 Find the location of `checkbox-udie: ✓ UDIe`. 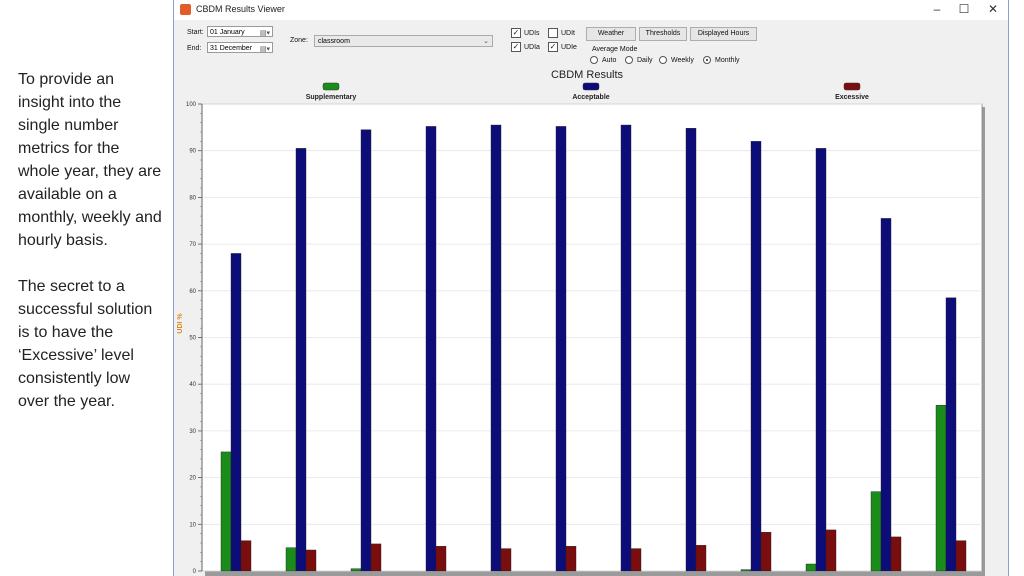

checkbox-udie: ✓ UDIe is located at coordinates (562, 47).